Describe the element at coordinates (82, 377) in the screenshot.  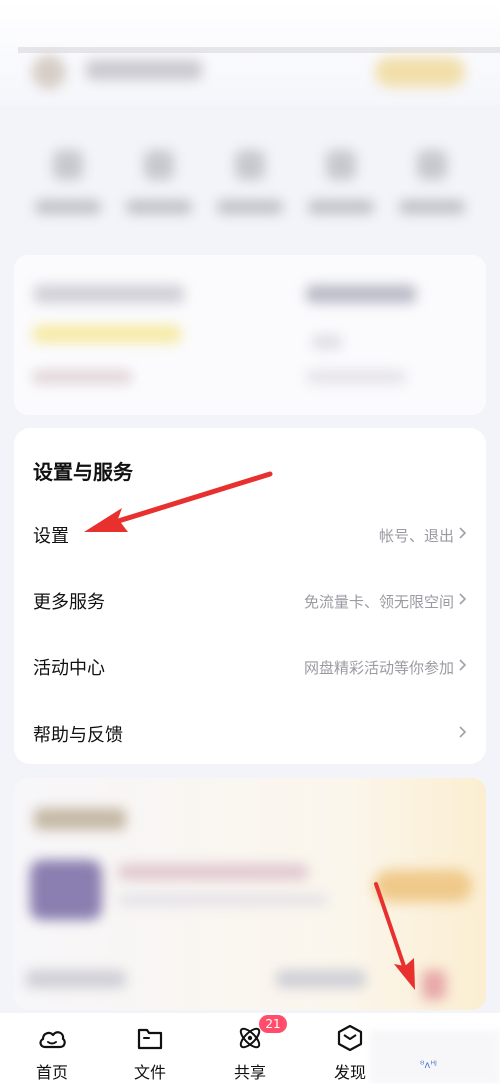
I see `storage-subtext` at that location.